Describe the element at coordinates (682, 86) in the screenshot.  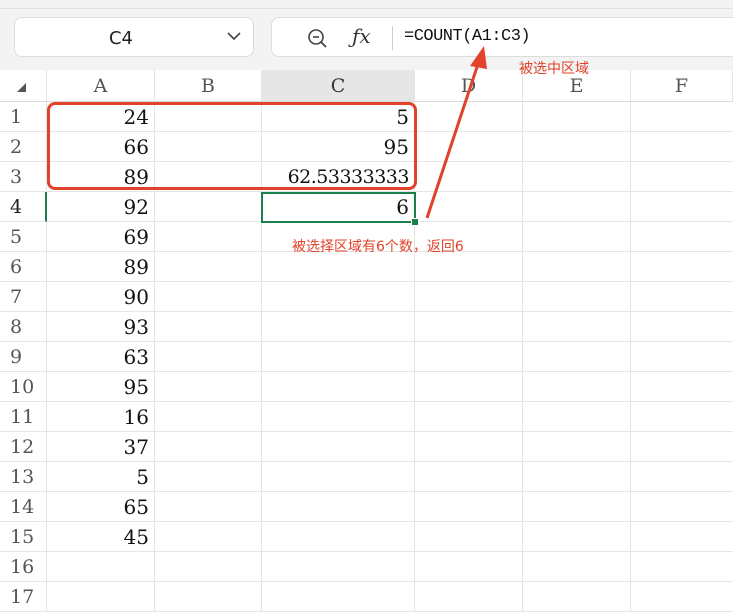
I see `column-header-f: F` at that location.